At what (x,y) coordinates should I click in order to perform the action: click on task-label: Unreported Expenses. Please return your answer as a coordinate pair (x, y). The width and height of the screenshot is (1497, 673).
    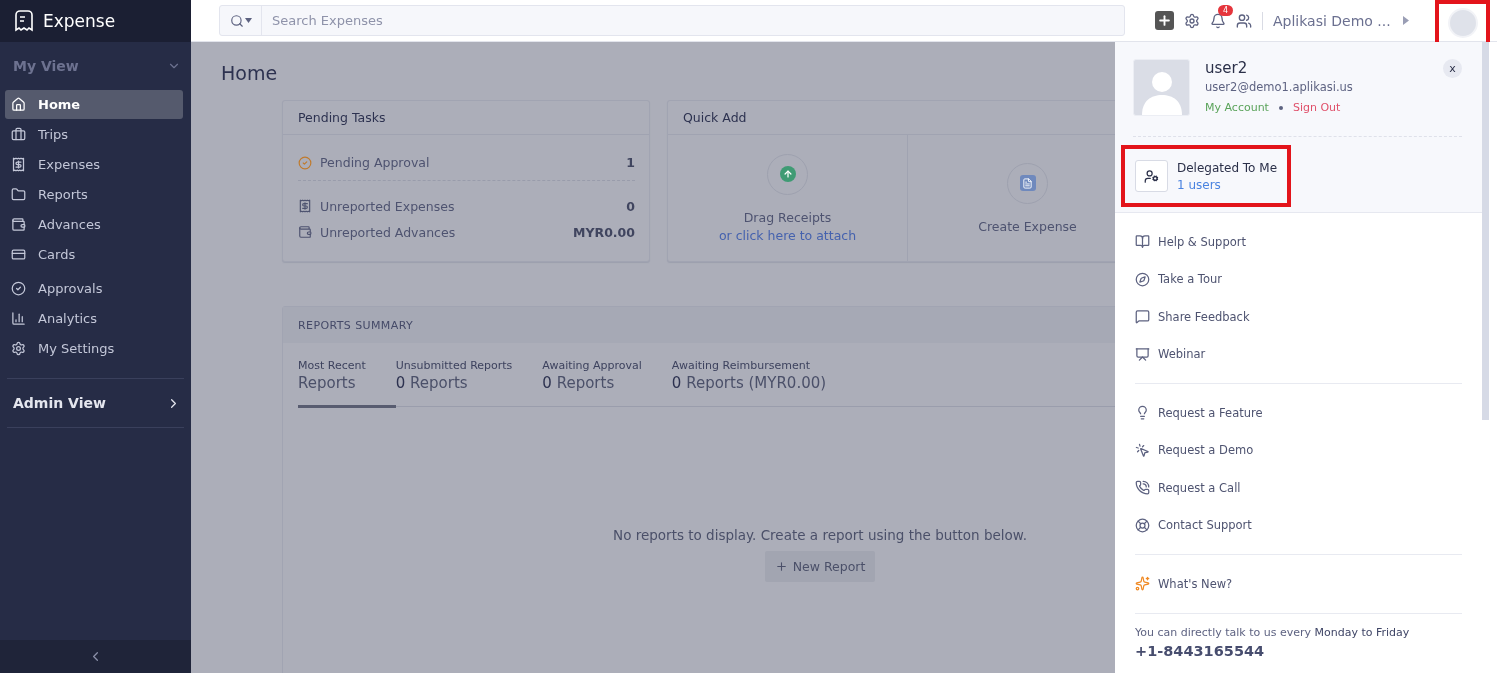
    Looking at the image, I should click on (469, 206).